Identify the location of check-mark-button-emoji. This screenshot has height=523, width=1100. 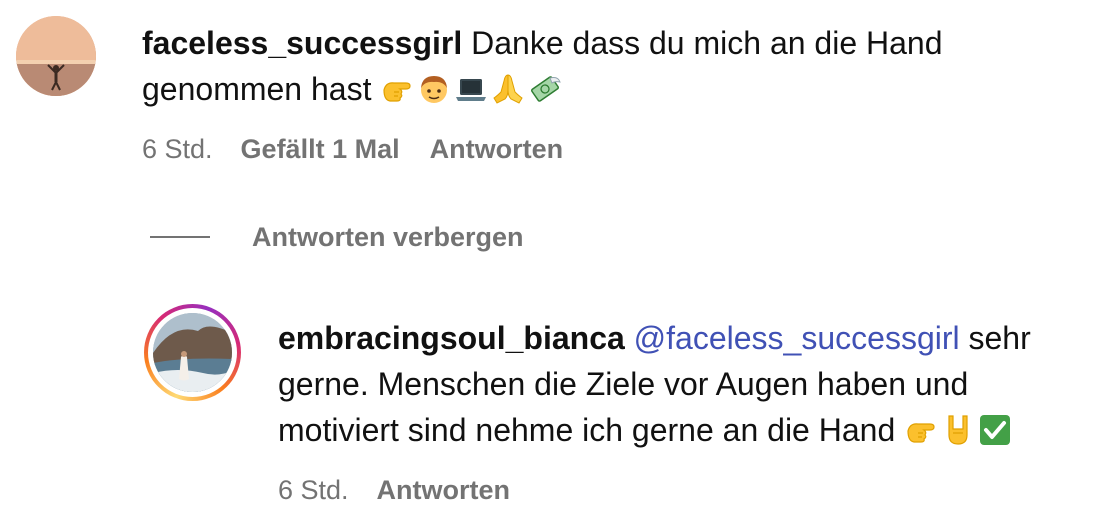
(995, 430).